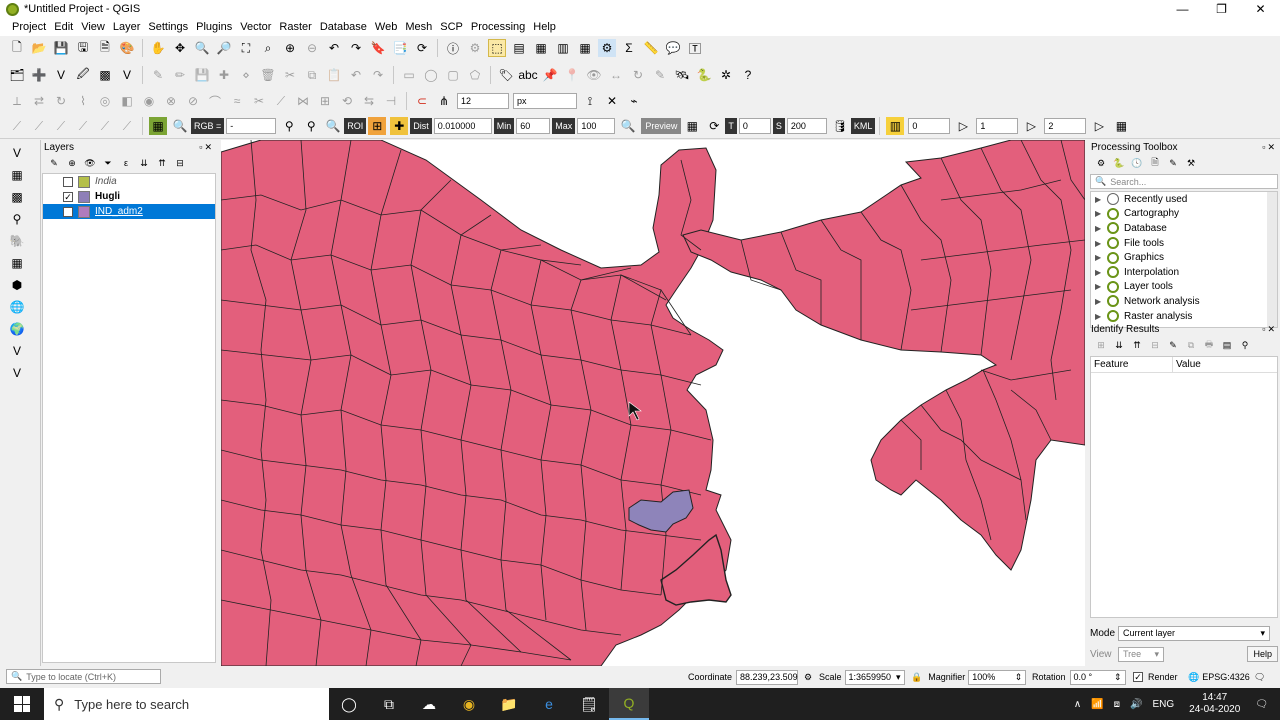 The width and height of the screenshot is (1280, 720). What do you see at coordinates (127, 75) in the screenshot?
I see `add-delimited-text-icon: V` at bounding box center [127, 75].